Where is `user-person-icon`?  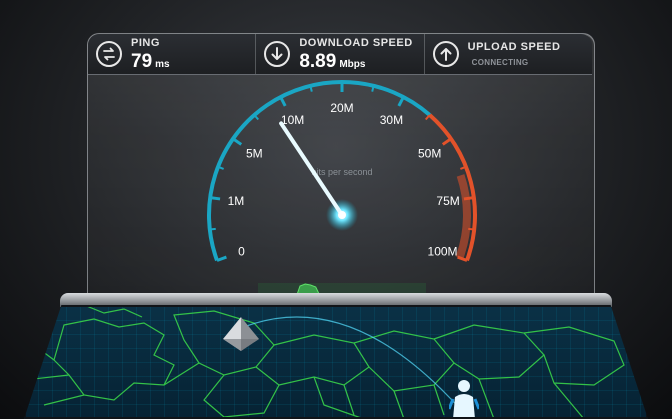
user-person-icon is located at coordinates (464, 399).